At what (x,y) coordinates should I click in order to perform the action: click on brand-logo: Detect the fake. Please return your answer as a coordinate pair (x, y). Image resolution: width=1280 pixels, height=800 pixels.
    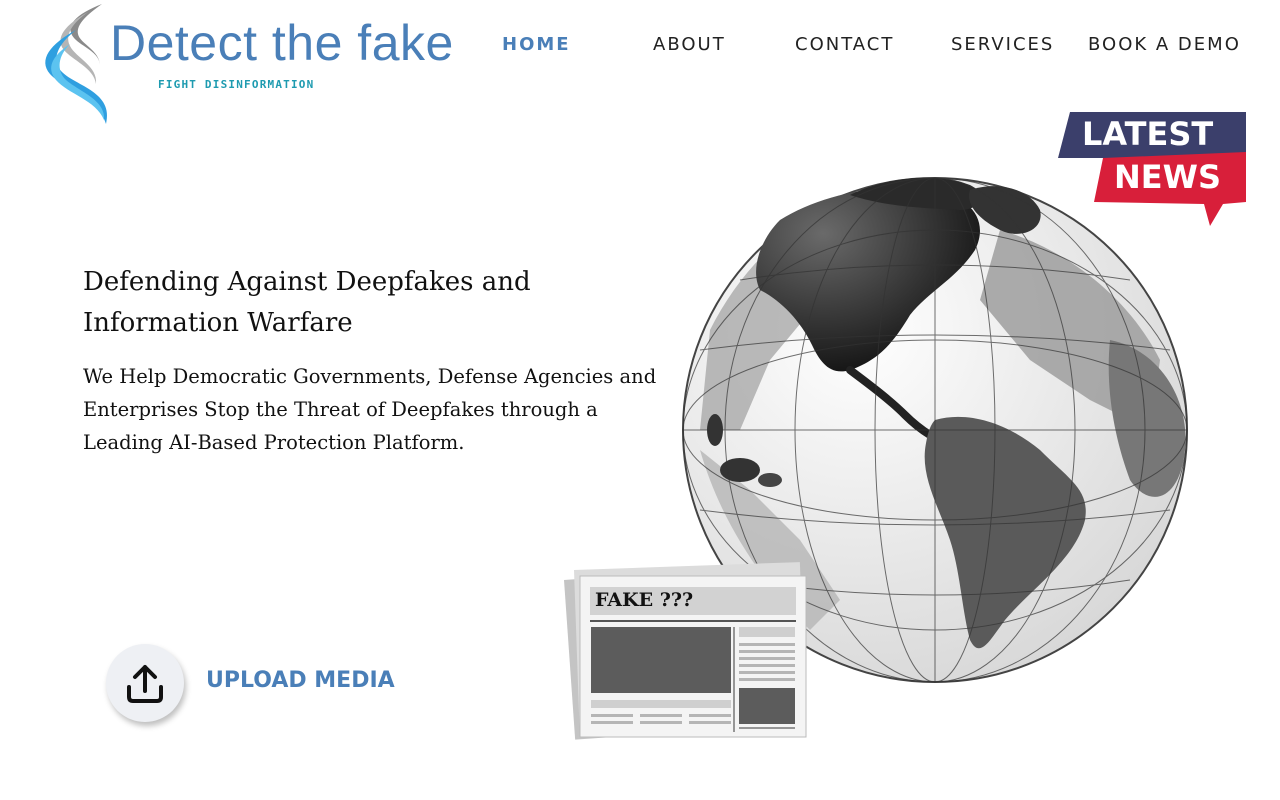
    Looking at the image, I should click on (246, 65).